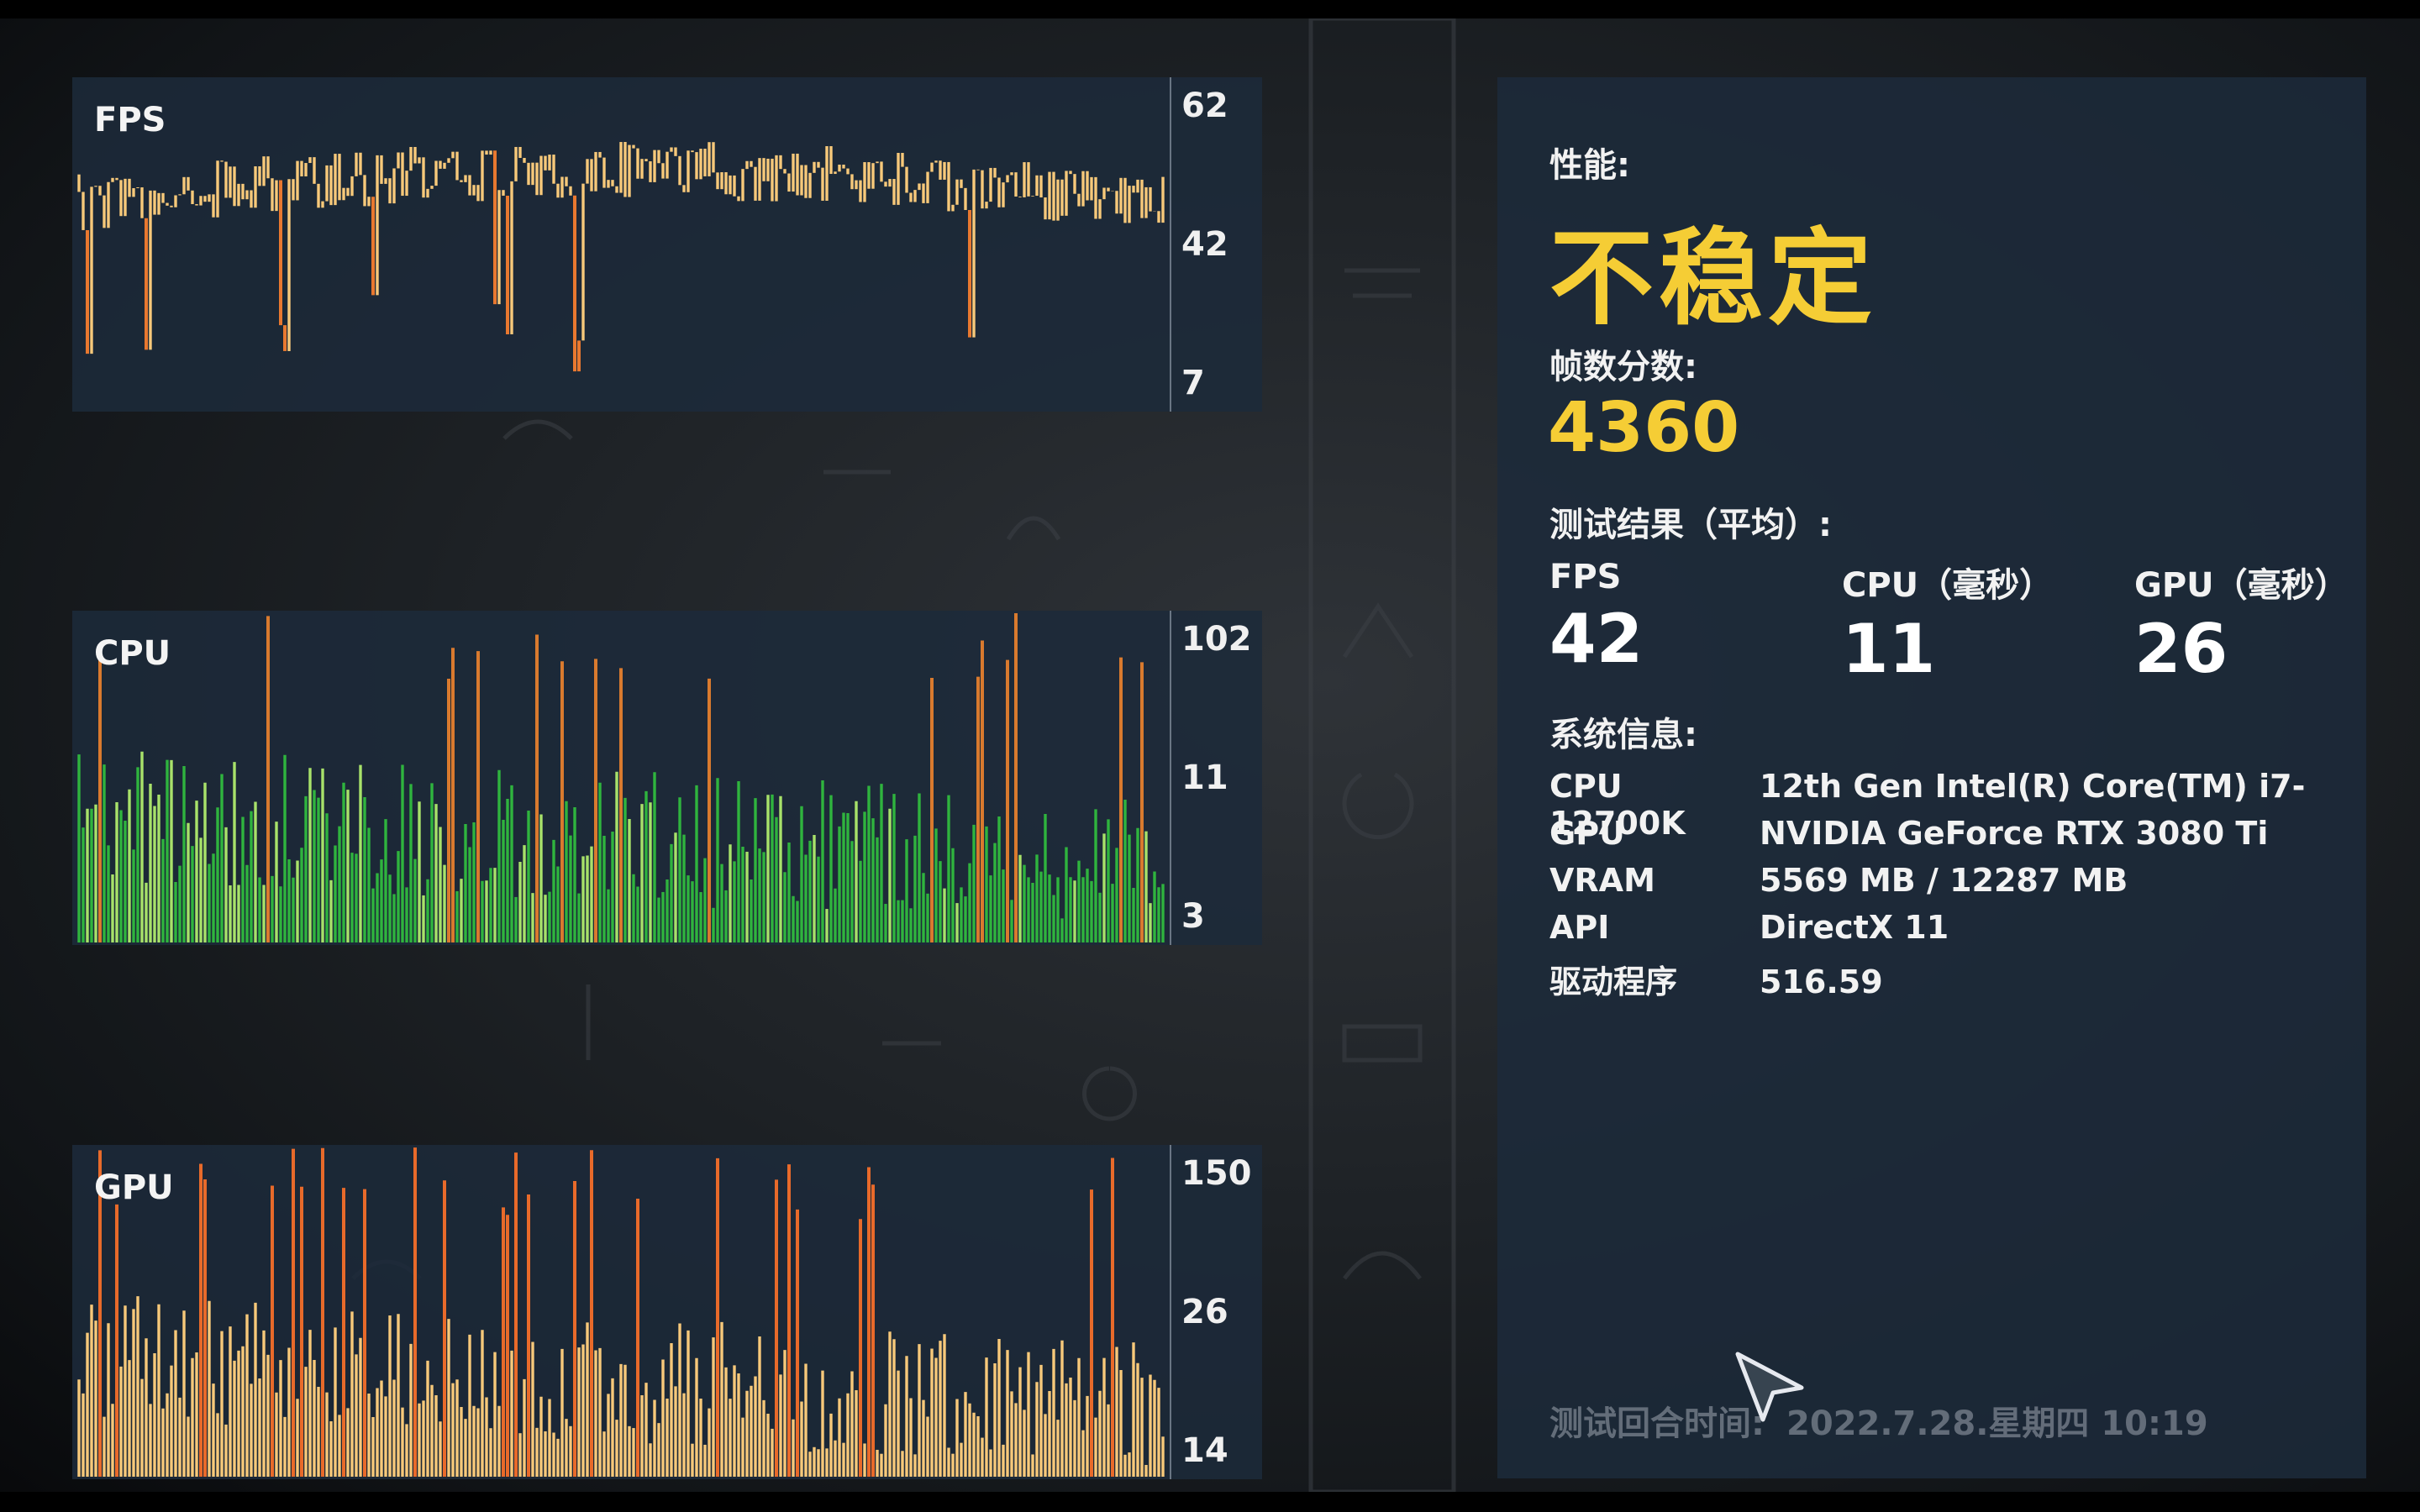  Describe the element at coordinates (1170, 778) in the screenshot. I see `cpu-graph-axis` at that location.